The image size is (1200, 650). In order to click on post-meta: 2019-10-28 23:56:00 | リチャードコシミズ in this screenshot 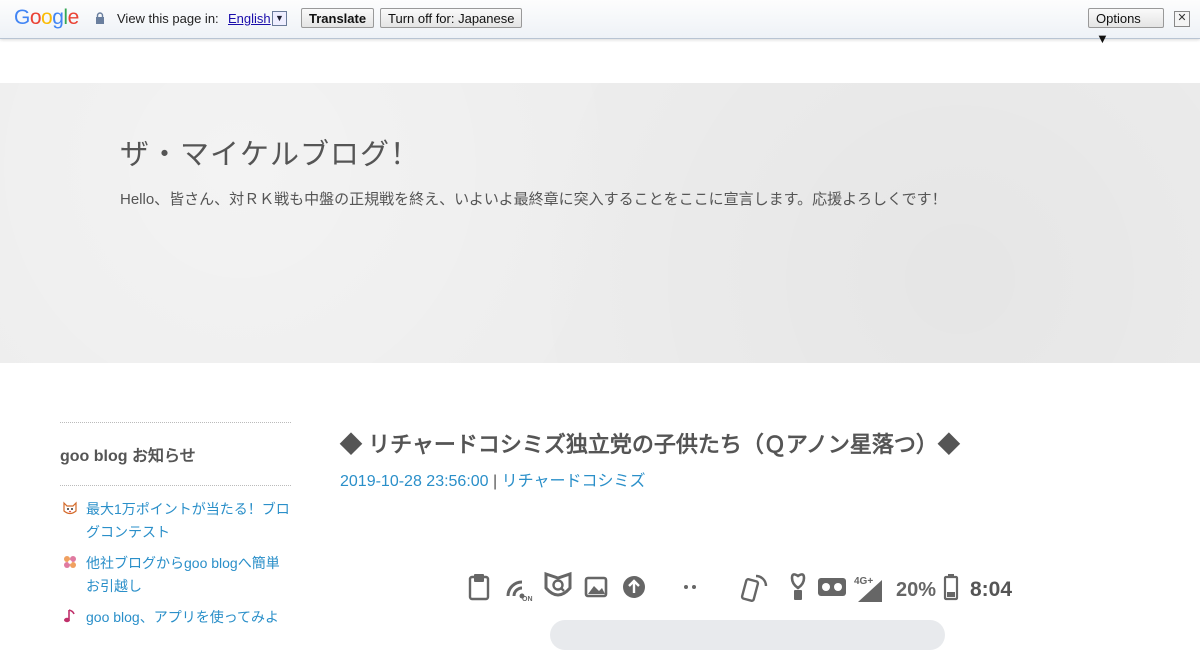, I will do `click(492, 479)`.